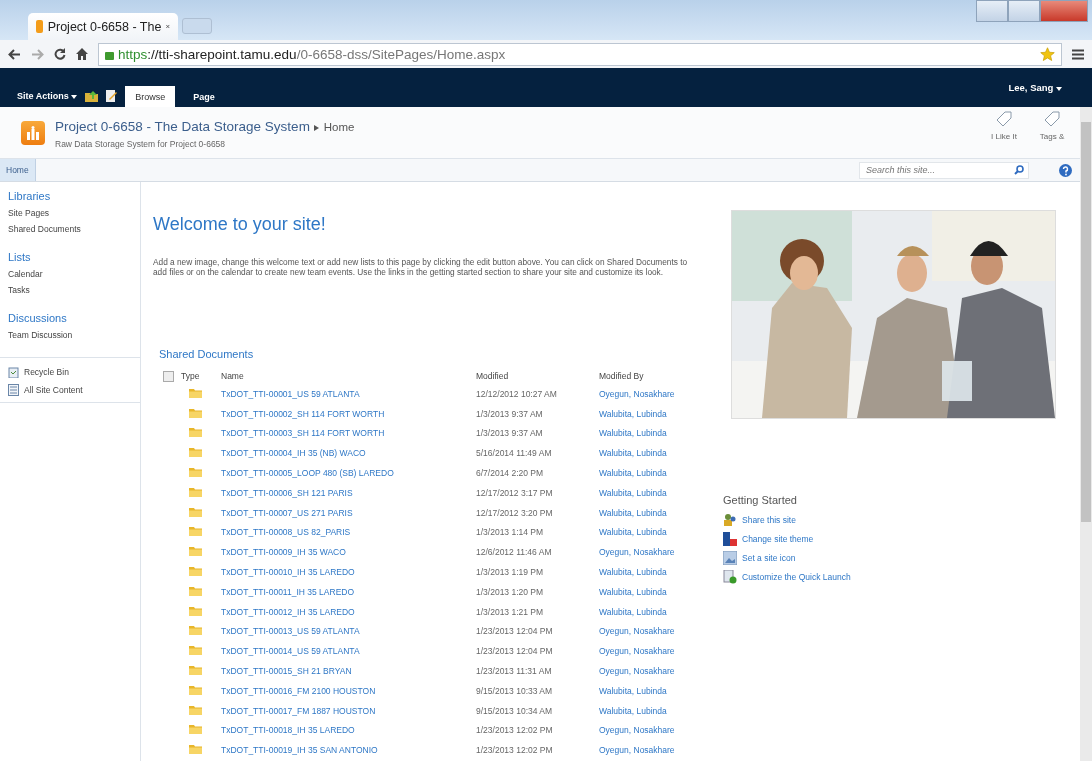  I want to click on document-link: TxDOT_TTI-00005_LOOP 480 (SB) LAREDO, so click(307, 473).